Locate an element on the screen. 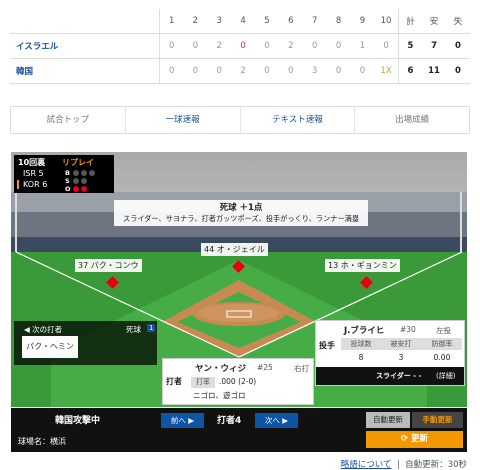 This screenshot has width=480, height=470. replay-label: リプレイ is located at coordinates (78, 162).